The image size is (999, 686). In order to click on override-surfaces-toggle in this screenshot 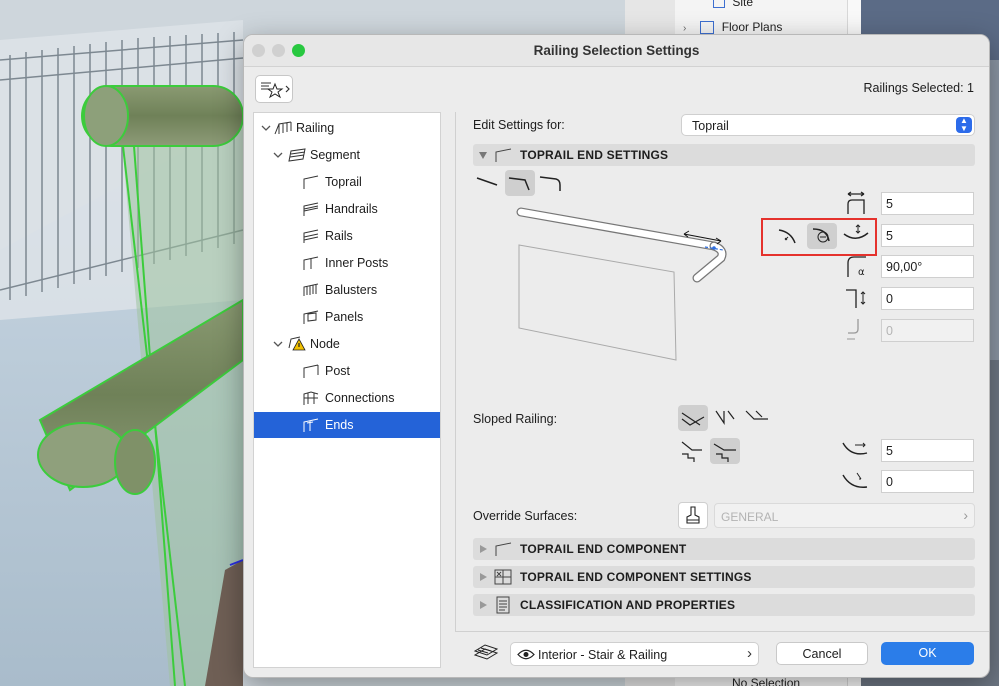, I will do `click(693, 515)`.